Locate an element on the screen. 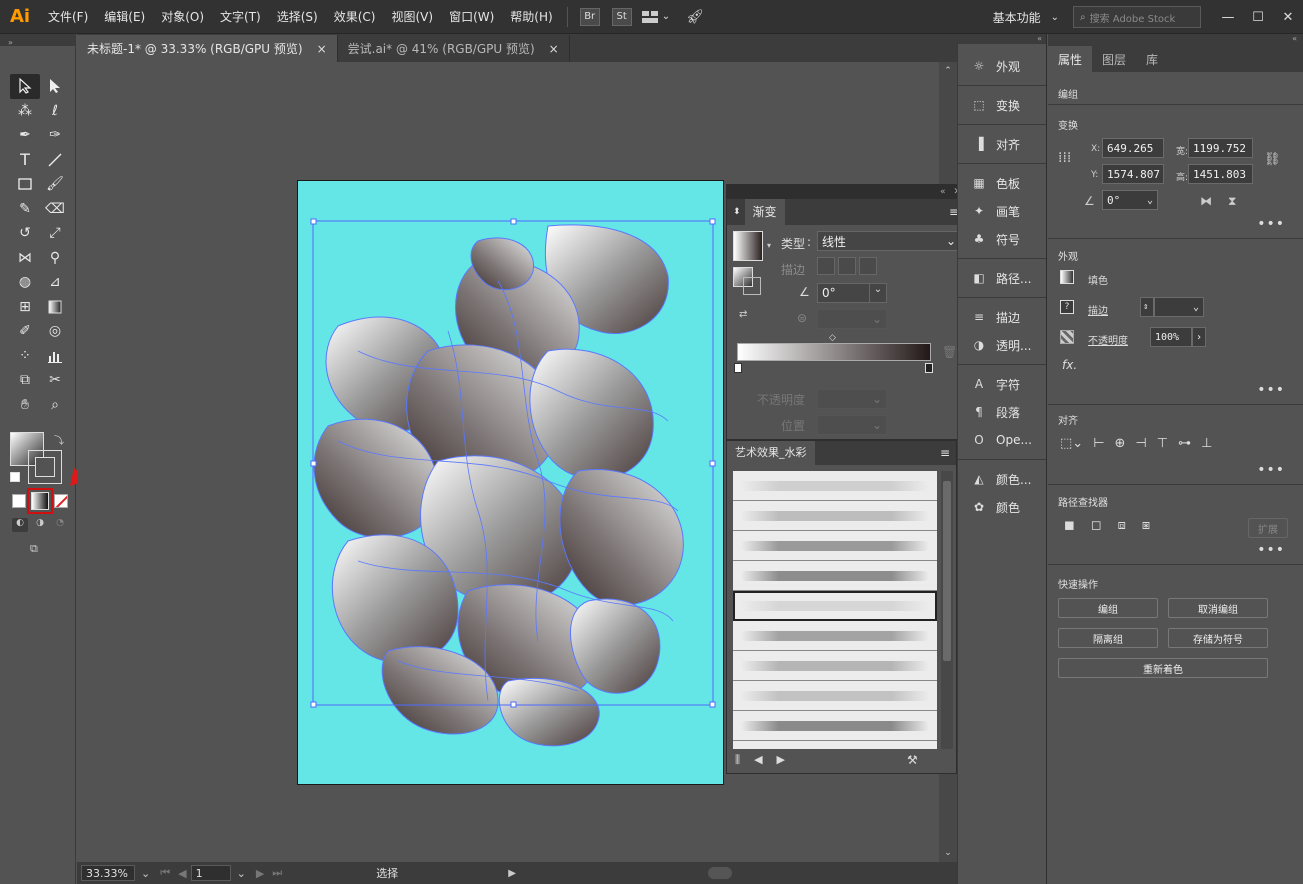  paintbrush-tool-icon: 🖌︎ is located at coordinates (55, 184).